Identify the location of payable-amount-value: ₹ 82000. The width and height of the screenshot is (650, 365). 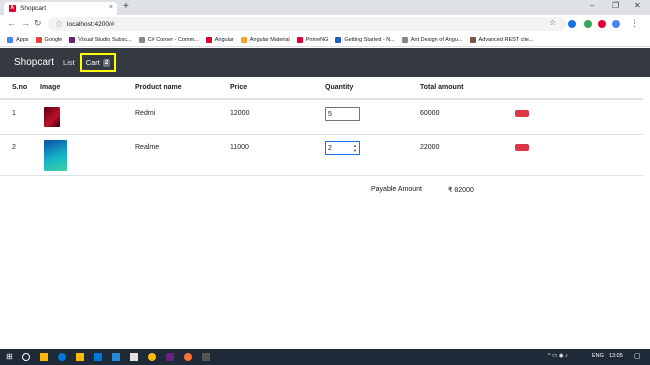
(461, 190).